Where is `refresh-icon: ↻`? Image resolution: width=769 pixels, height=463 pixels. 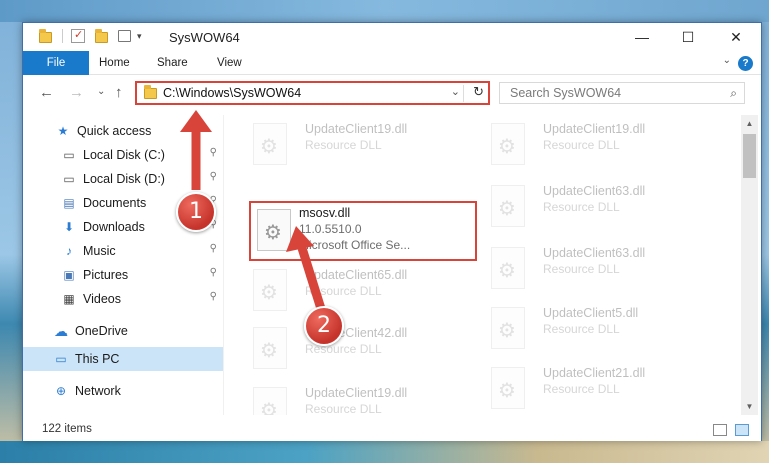 refresh-icon: ↻ is located at coordinates (478, 92).